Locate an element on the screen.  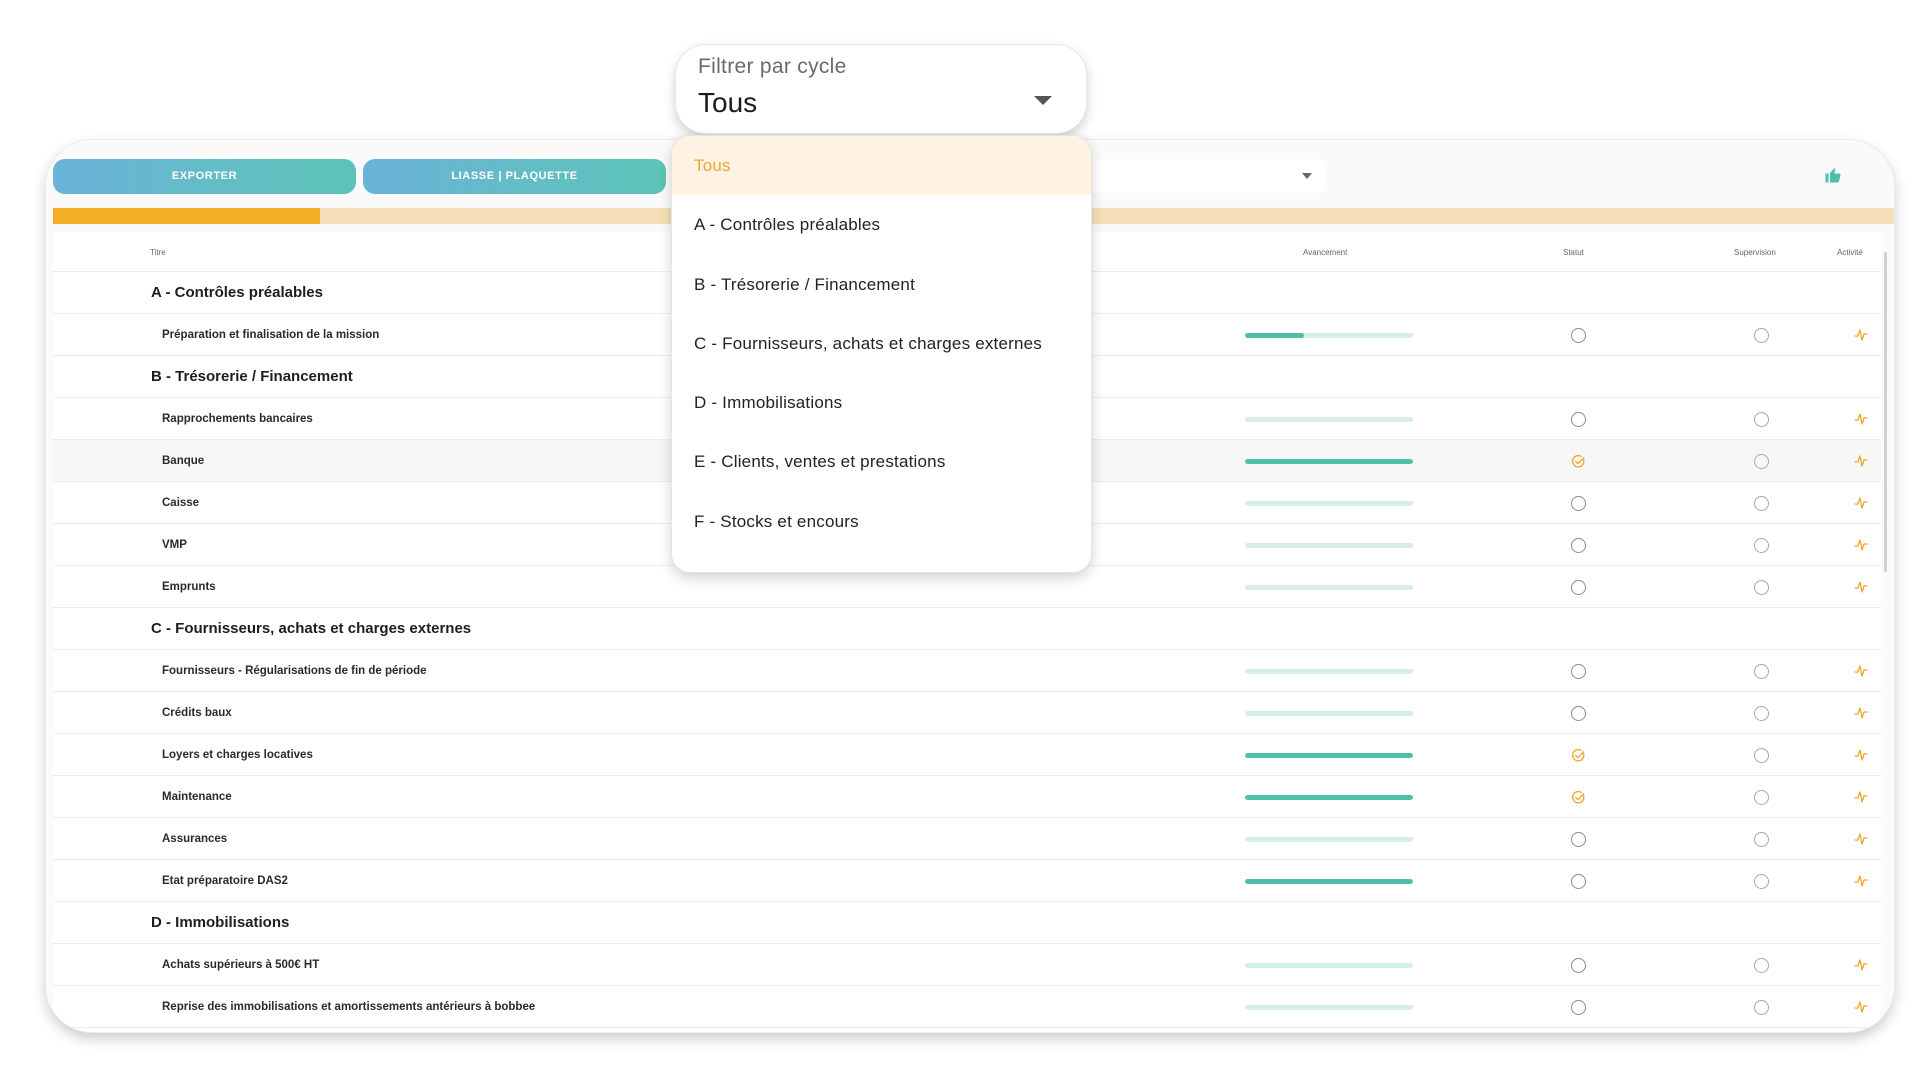
thumbs-up-icon is located at coordinates (1833, 175).